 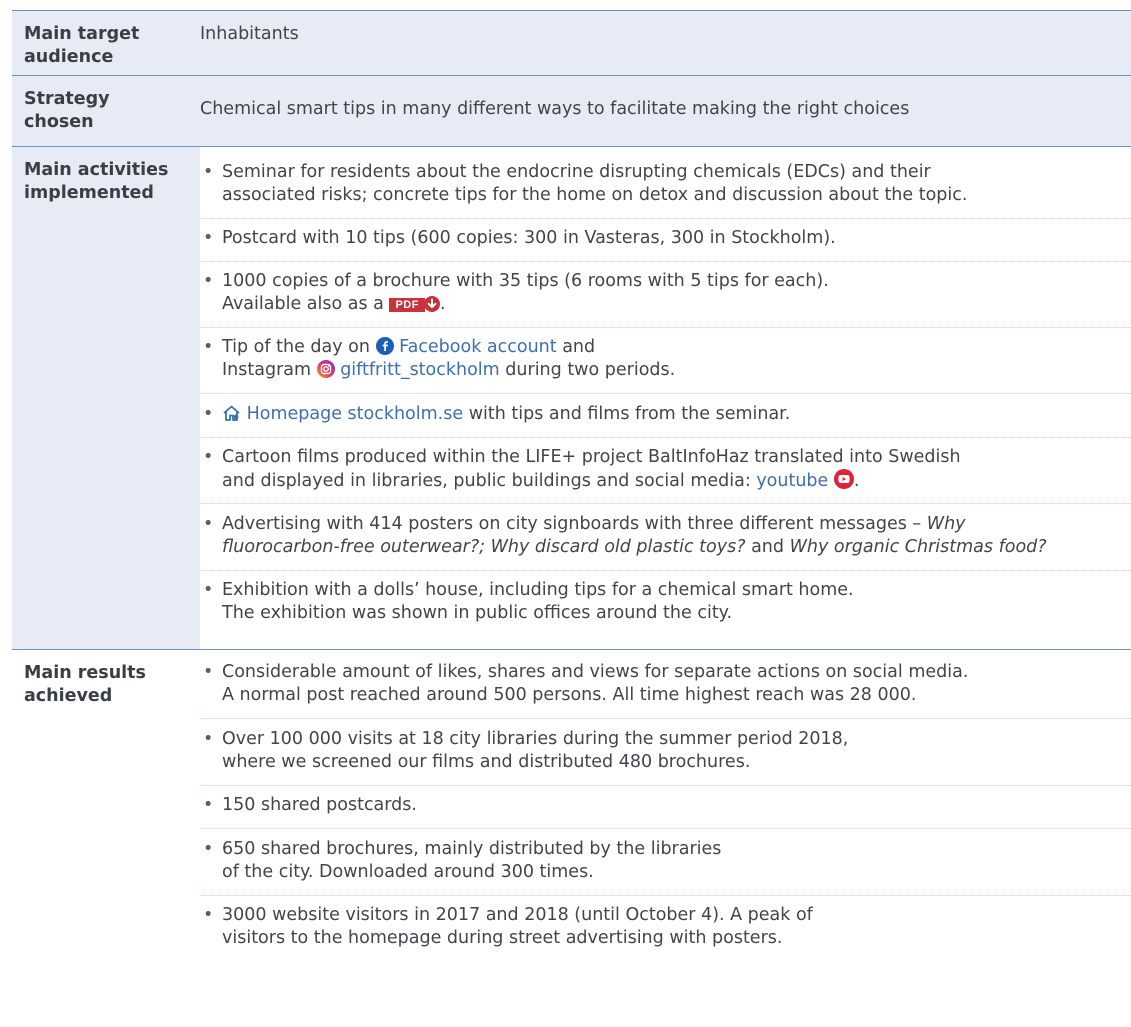 I want to click on instagram-icon, so click(x=325, y=369).